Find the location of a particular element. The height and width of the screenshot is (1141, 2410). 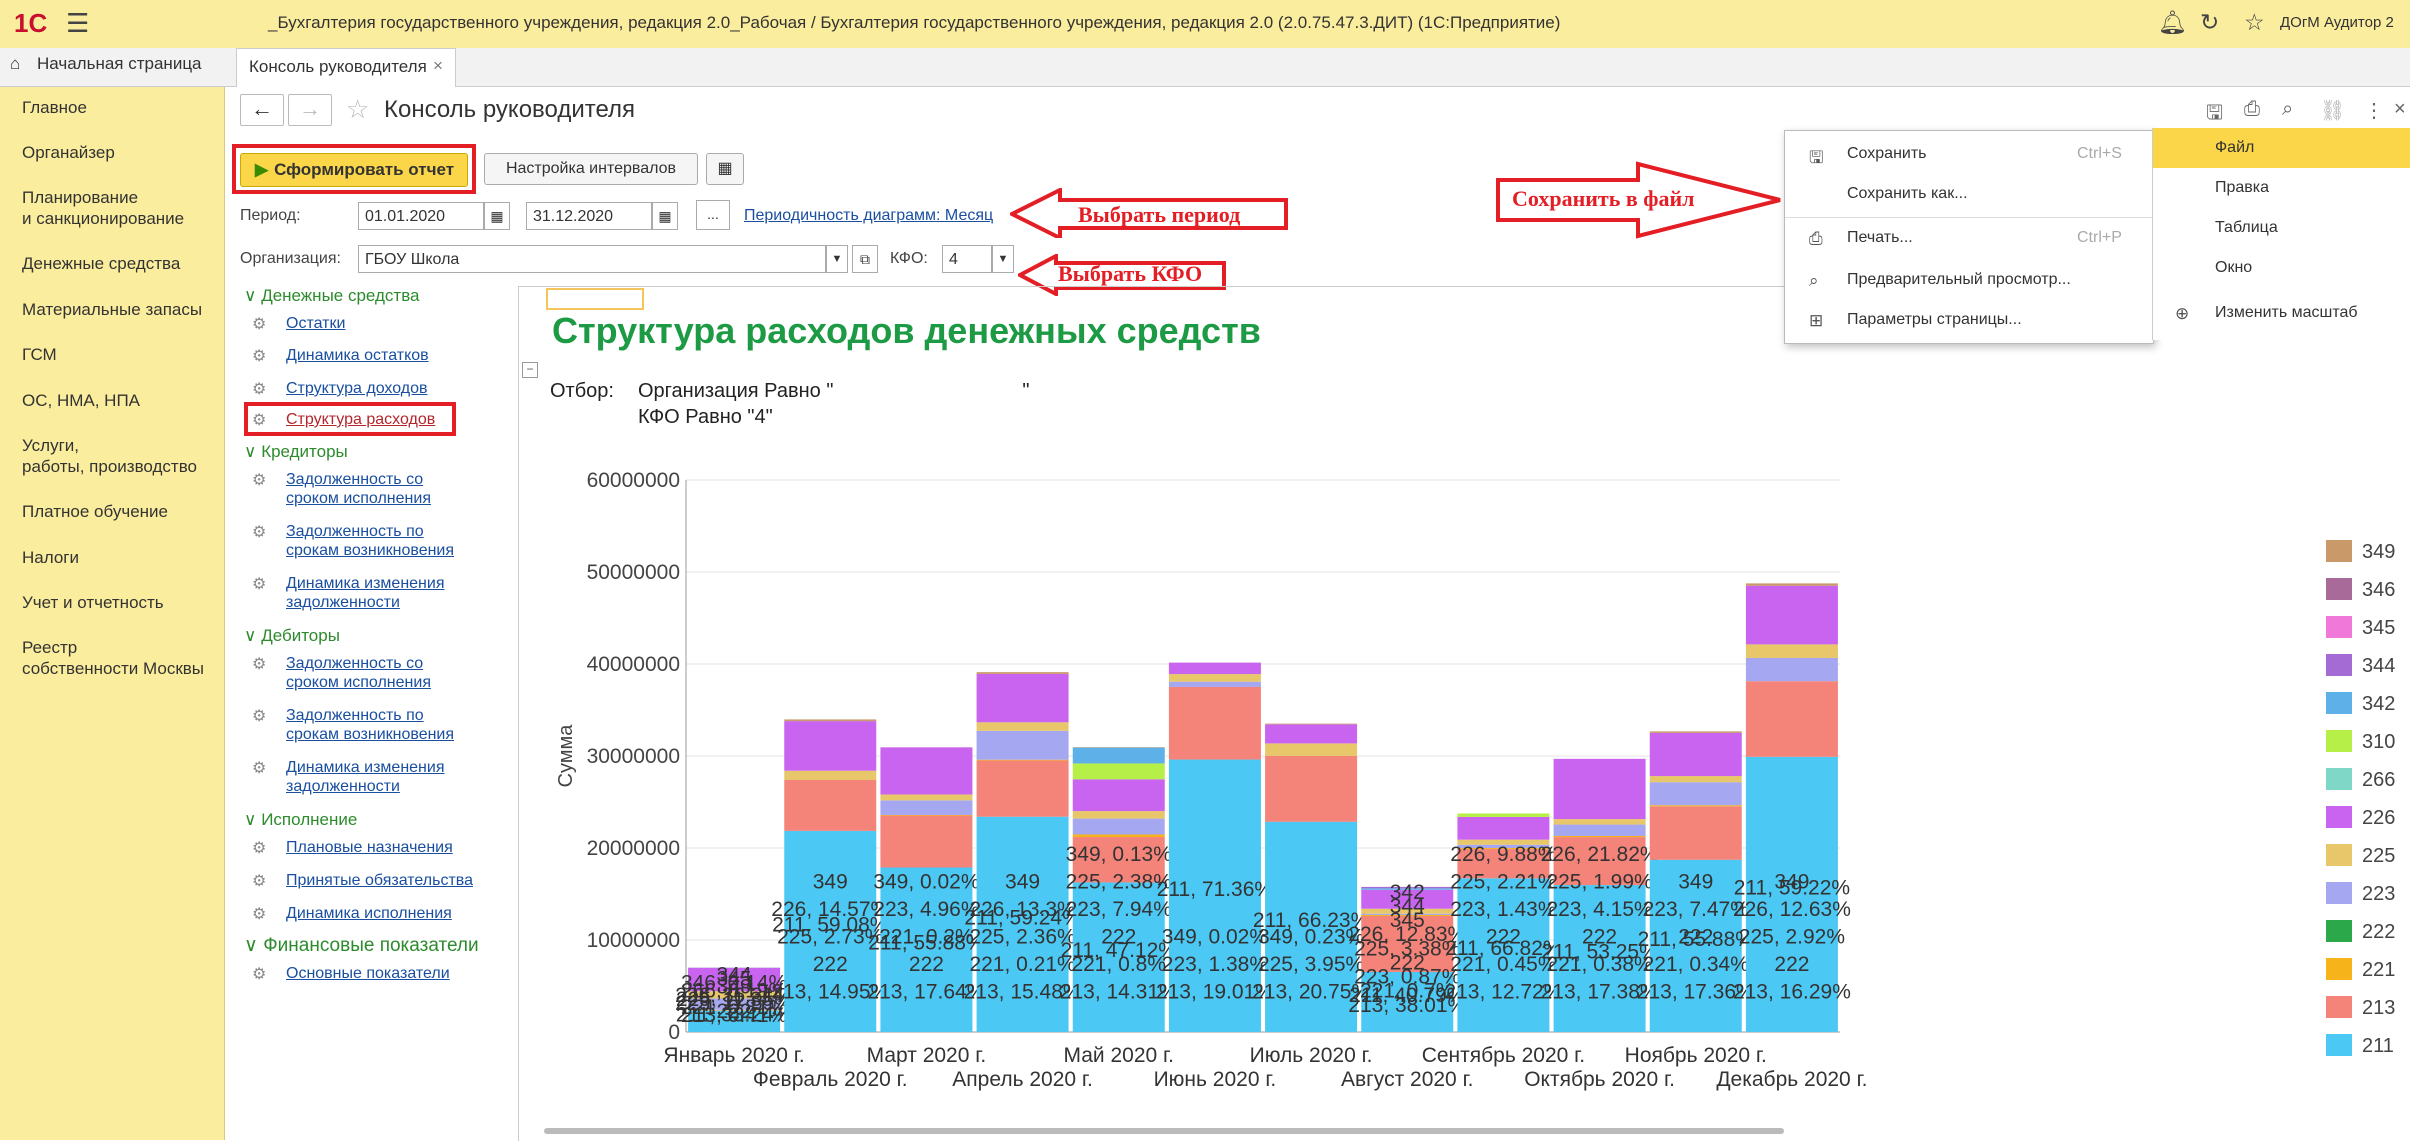

tree-item-cred-term: Задолженность со сроком исполнения is located at coordinates (358, 489).